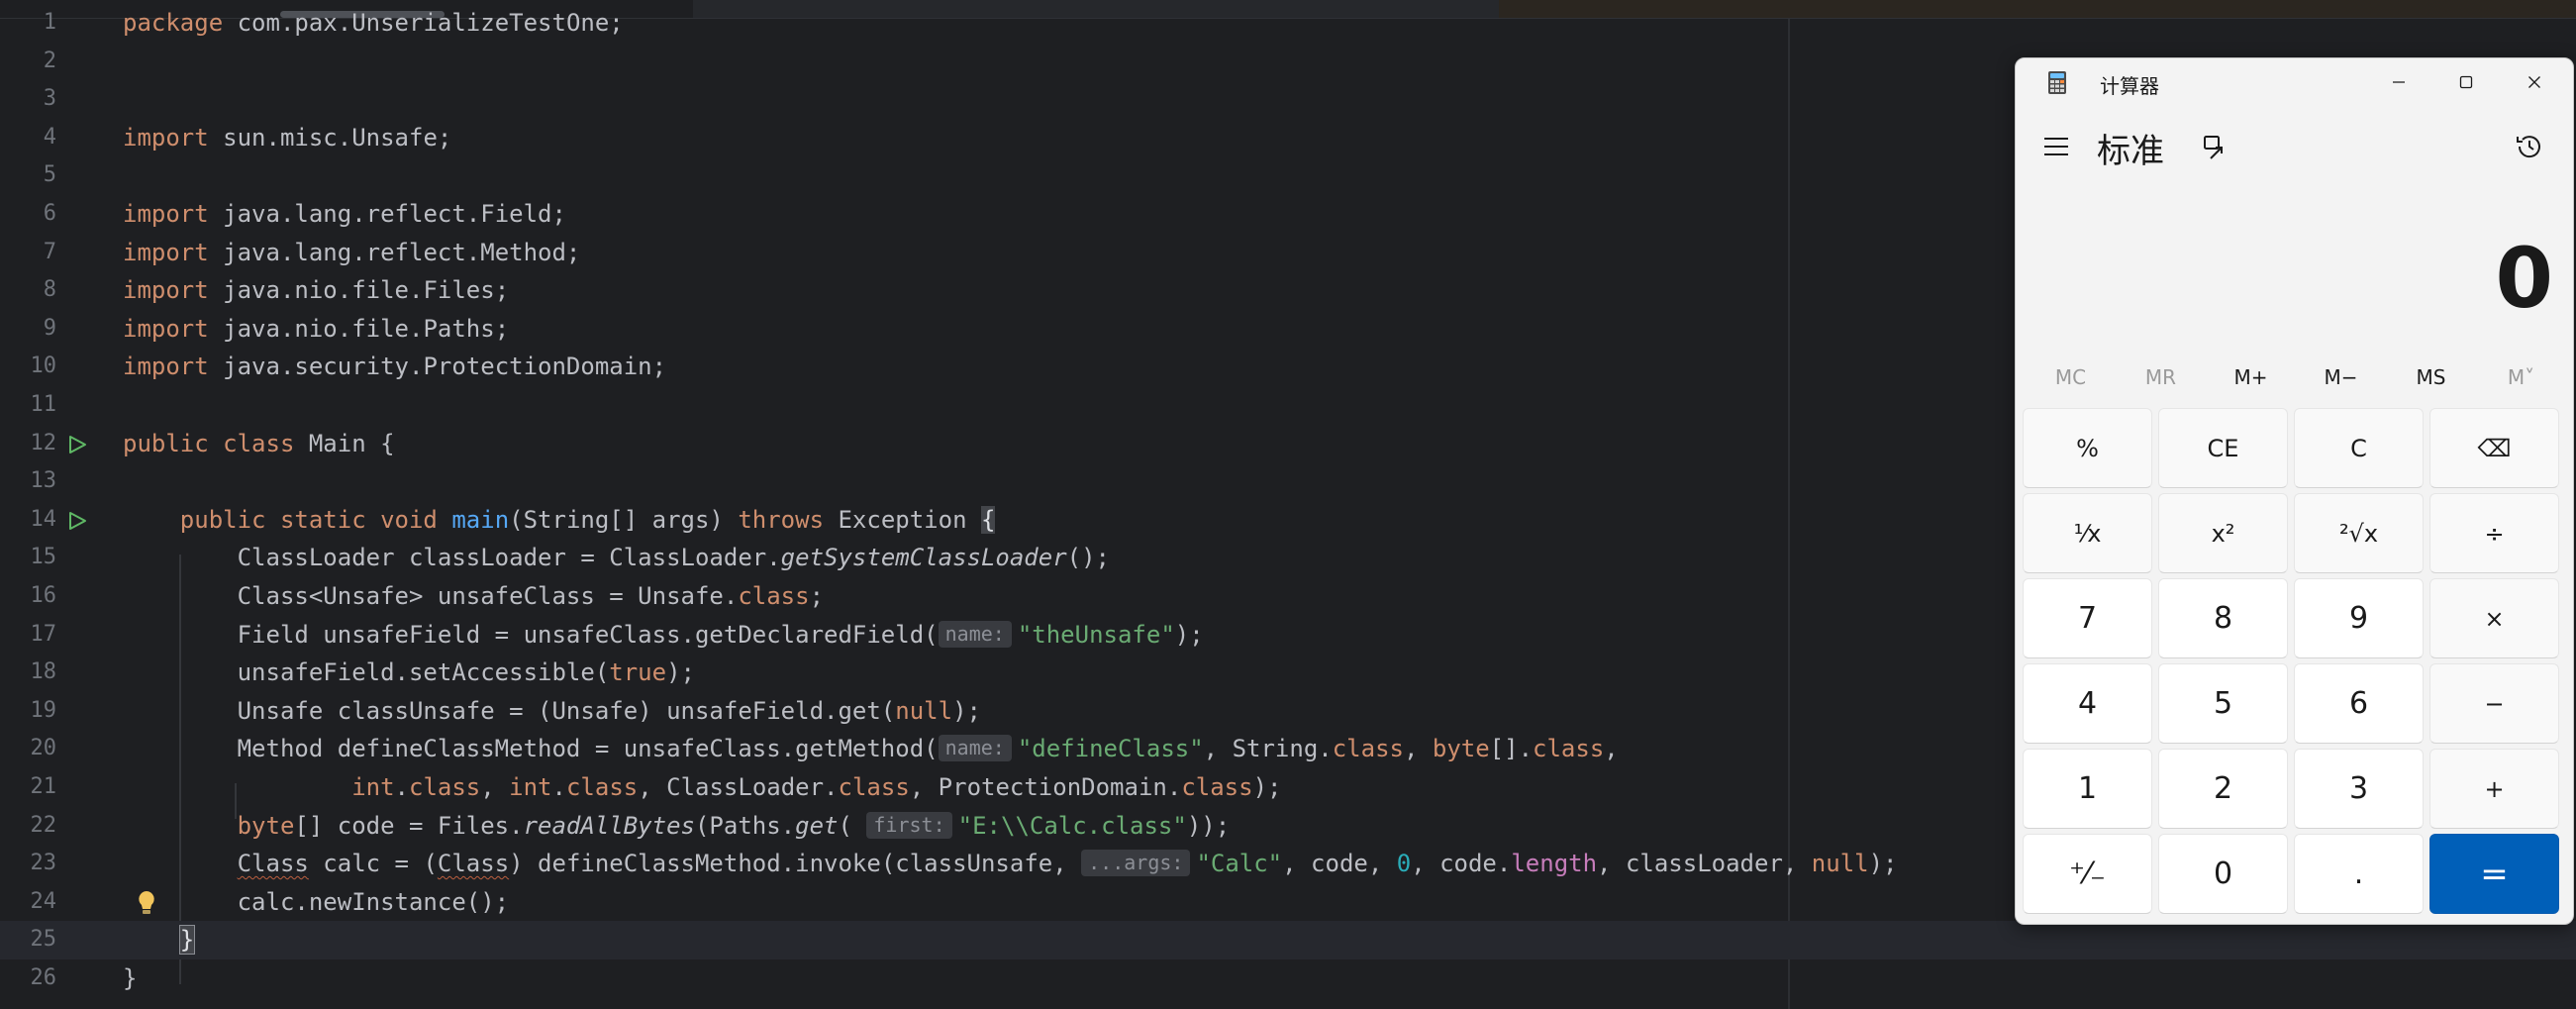  I want to click on subtract-key: −, so click(2494, 703).